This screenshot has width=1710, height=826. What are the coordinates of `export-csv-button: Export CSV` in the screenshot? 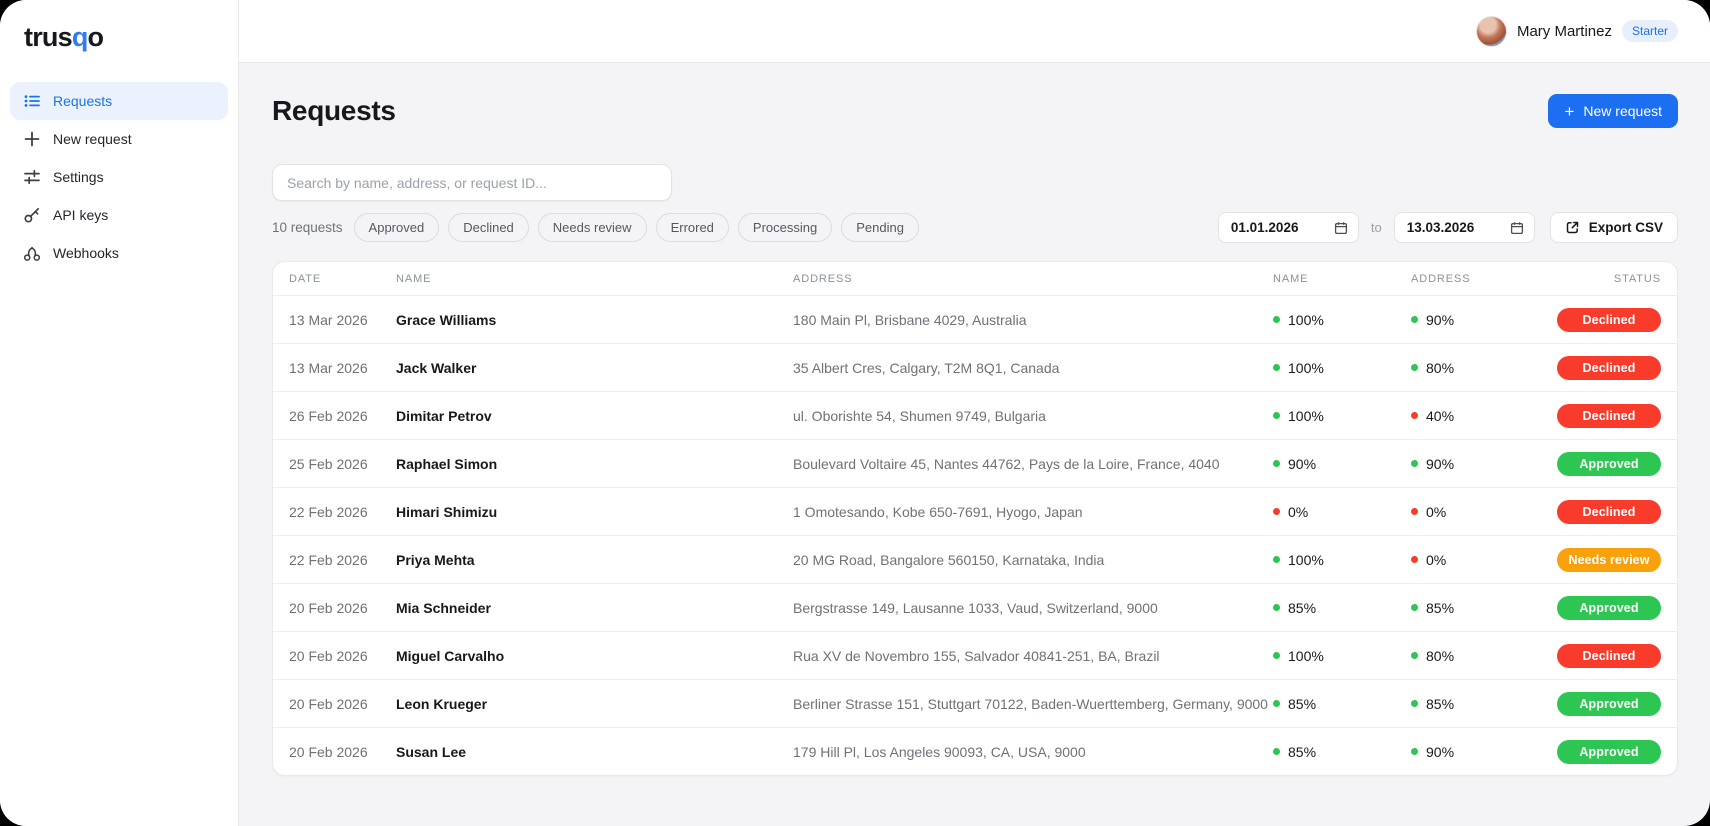 It's located at (1613, 227).